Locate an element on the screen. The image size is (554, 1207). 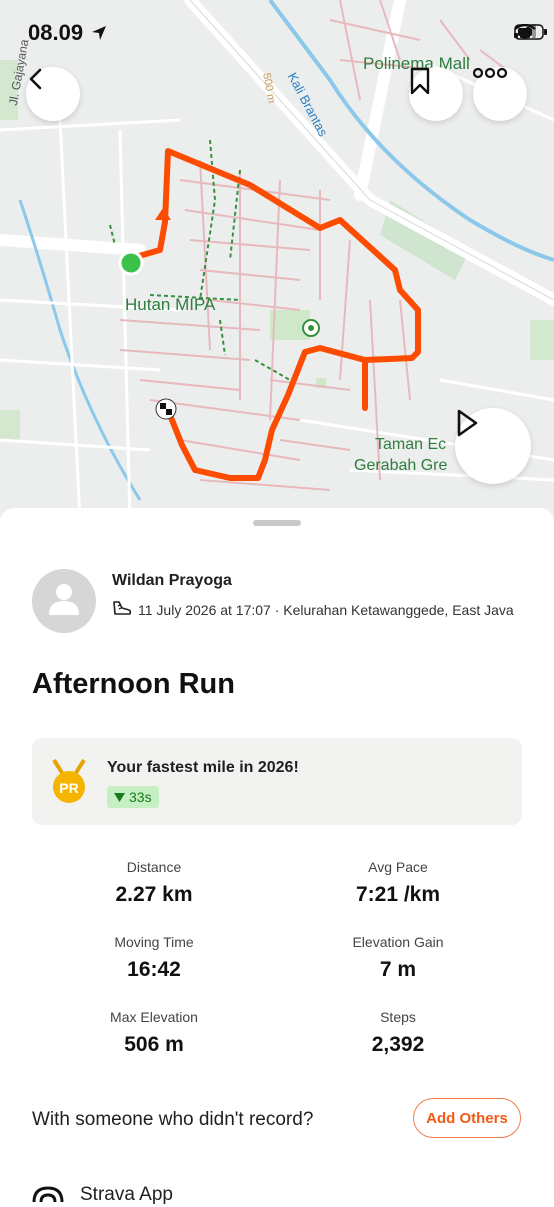
device-row: Strava App is located at coordinates (102, 1194).